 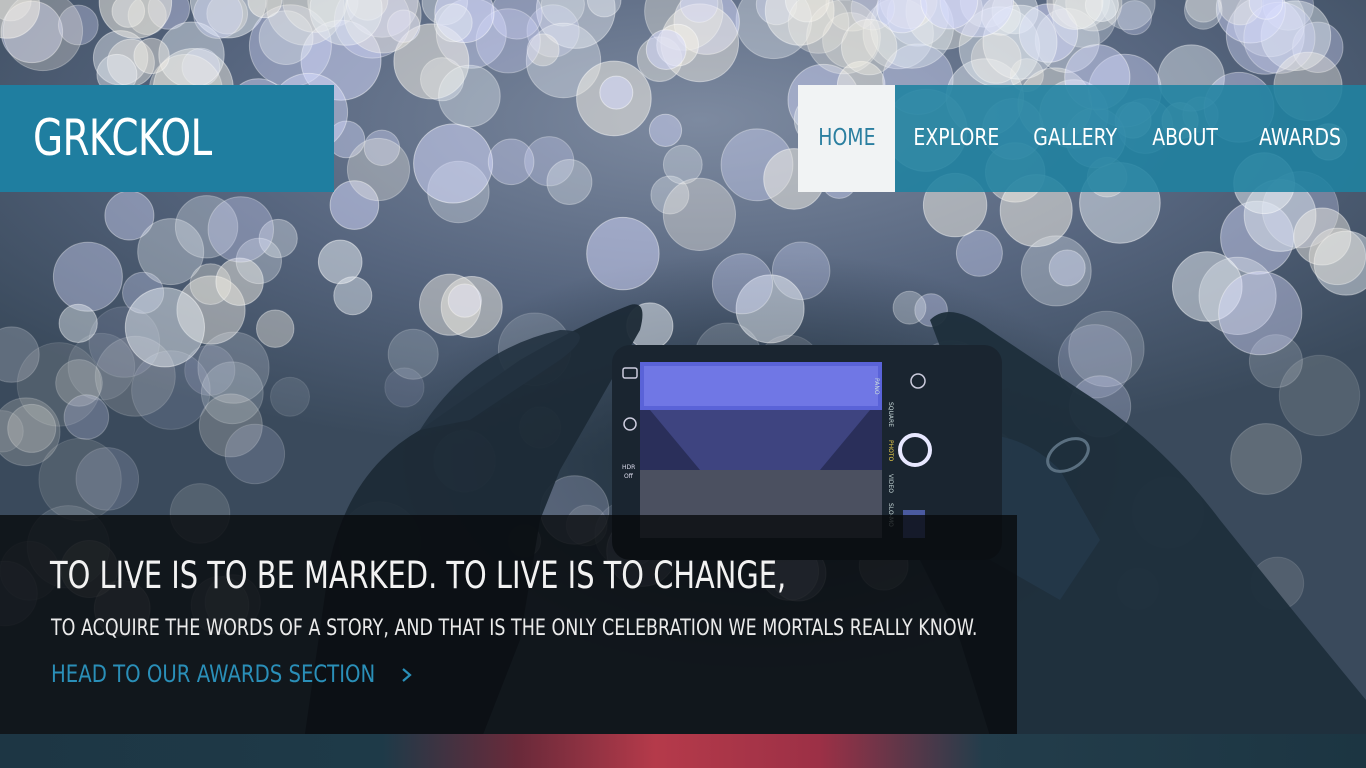 What do you see at coordinates (1075, 138) in the screenshot?
I see `nav-item-gallery-label: GALLERY` at bounding box center [1075, 138].